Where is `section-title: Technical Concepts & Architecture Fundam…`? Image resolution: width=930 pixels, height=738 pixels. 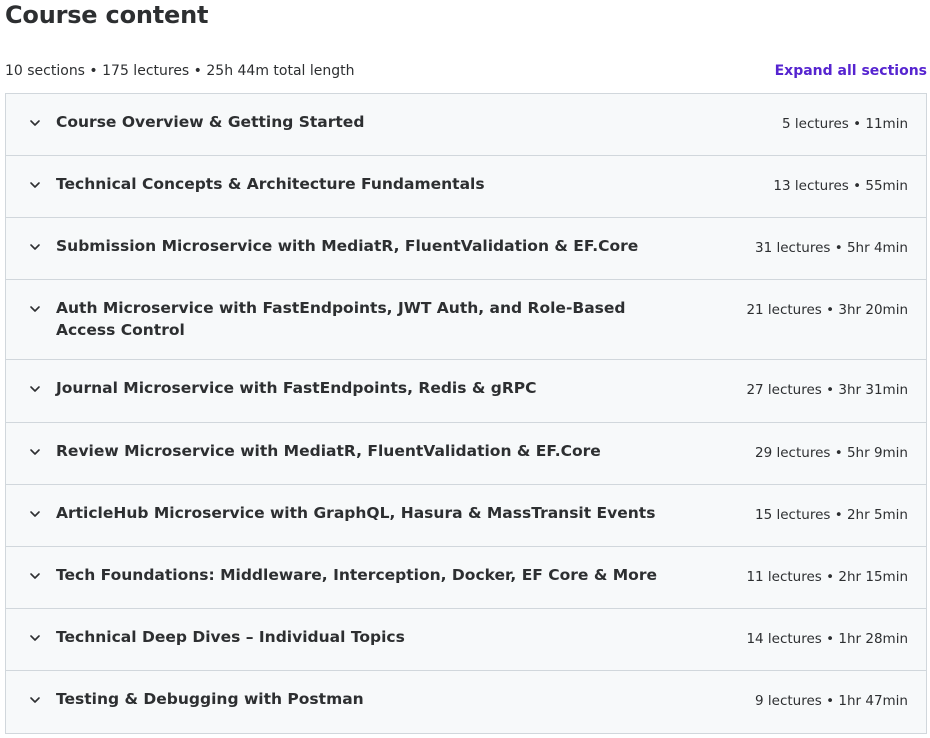 section-title: Technical Concepts & Architecture Fundam… is located at coordinates (270, 184).